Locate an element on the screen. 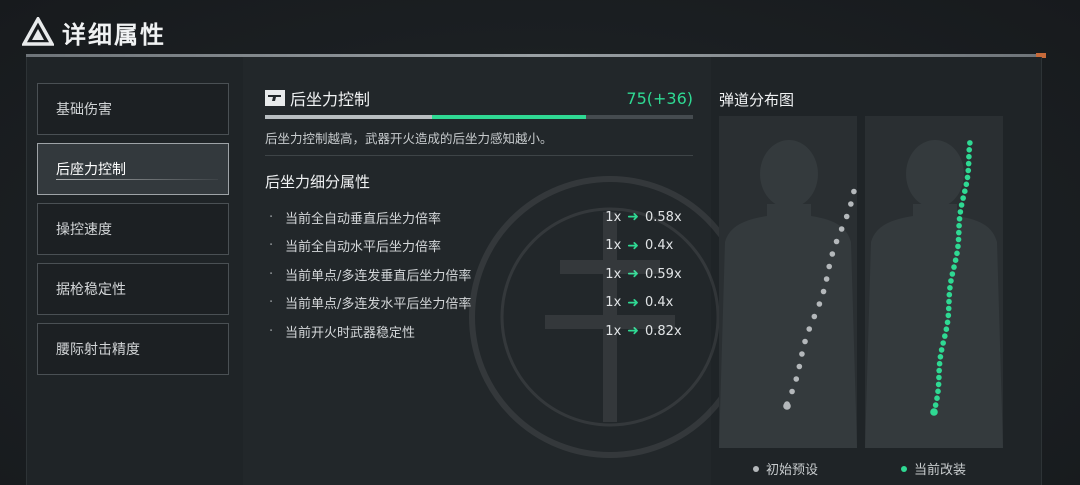 The height and width of the screenshot is (485, 1080). recoil-pattern-current is located at coordinates (951, 278).